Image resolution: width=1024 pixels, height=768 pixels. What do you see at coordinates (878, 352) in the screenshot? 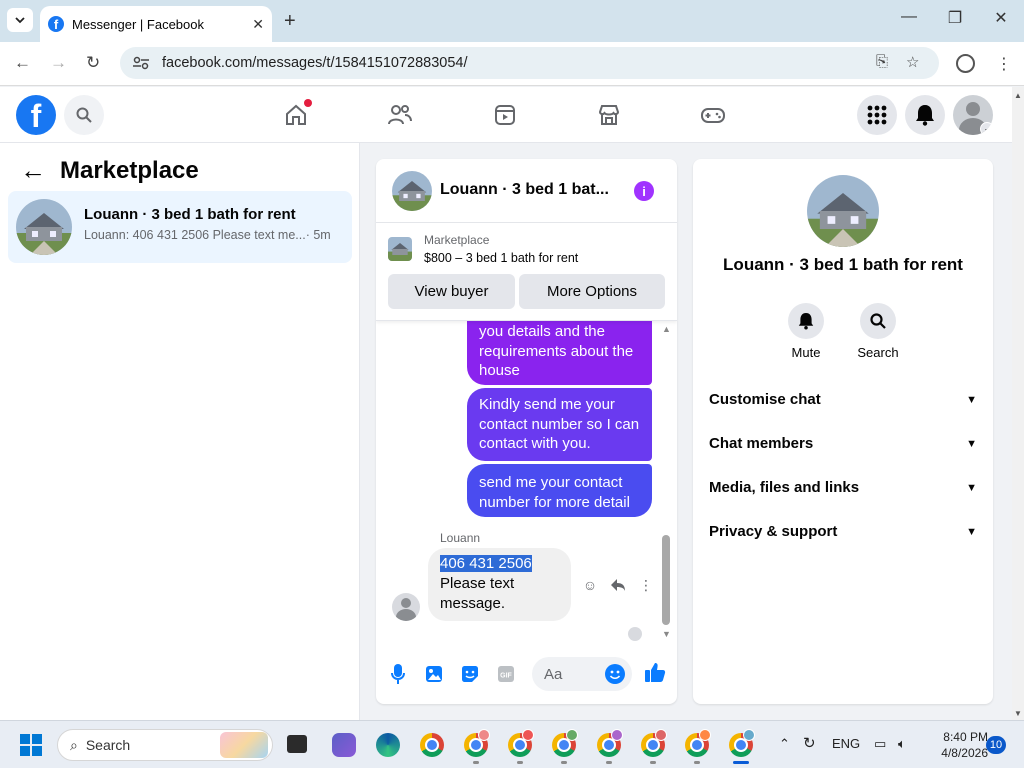
I see `search-label: Search` at bounding box center [878, 352].